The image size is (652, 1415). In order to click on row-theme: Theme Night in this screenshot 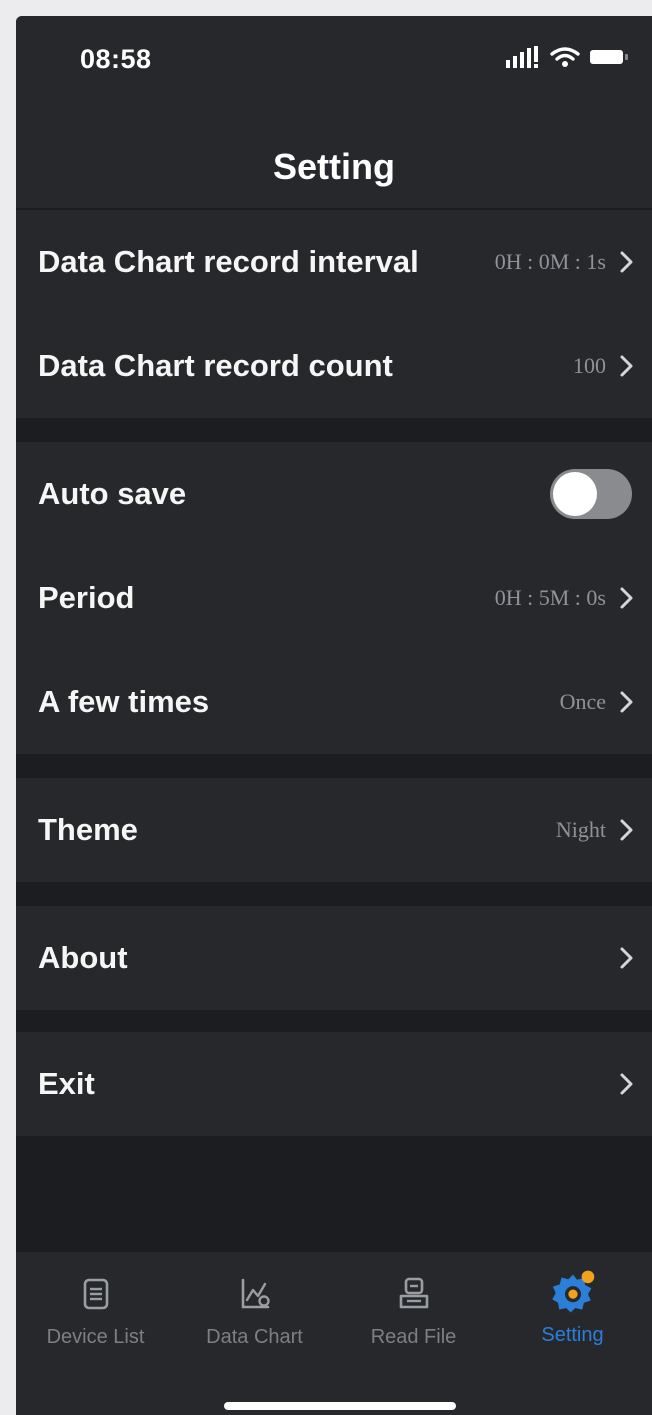, I will do `click(334, 830)`.